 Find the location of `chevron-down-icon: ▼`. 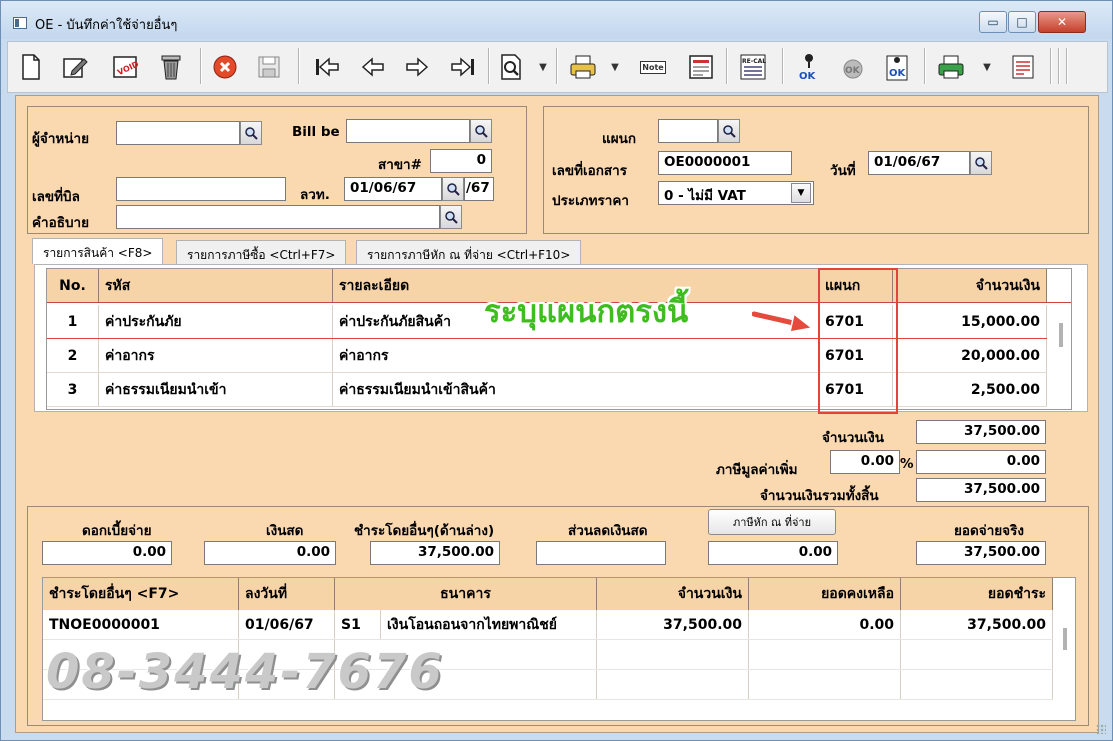

chevron-down-icon: ▼ is located at coordinates (801, 193).